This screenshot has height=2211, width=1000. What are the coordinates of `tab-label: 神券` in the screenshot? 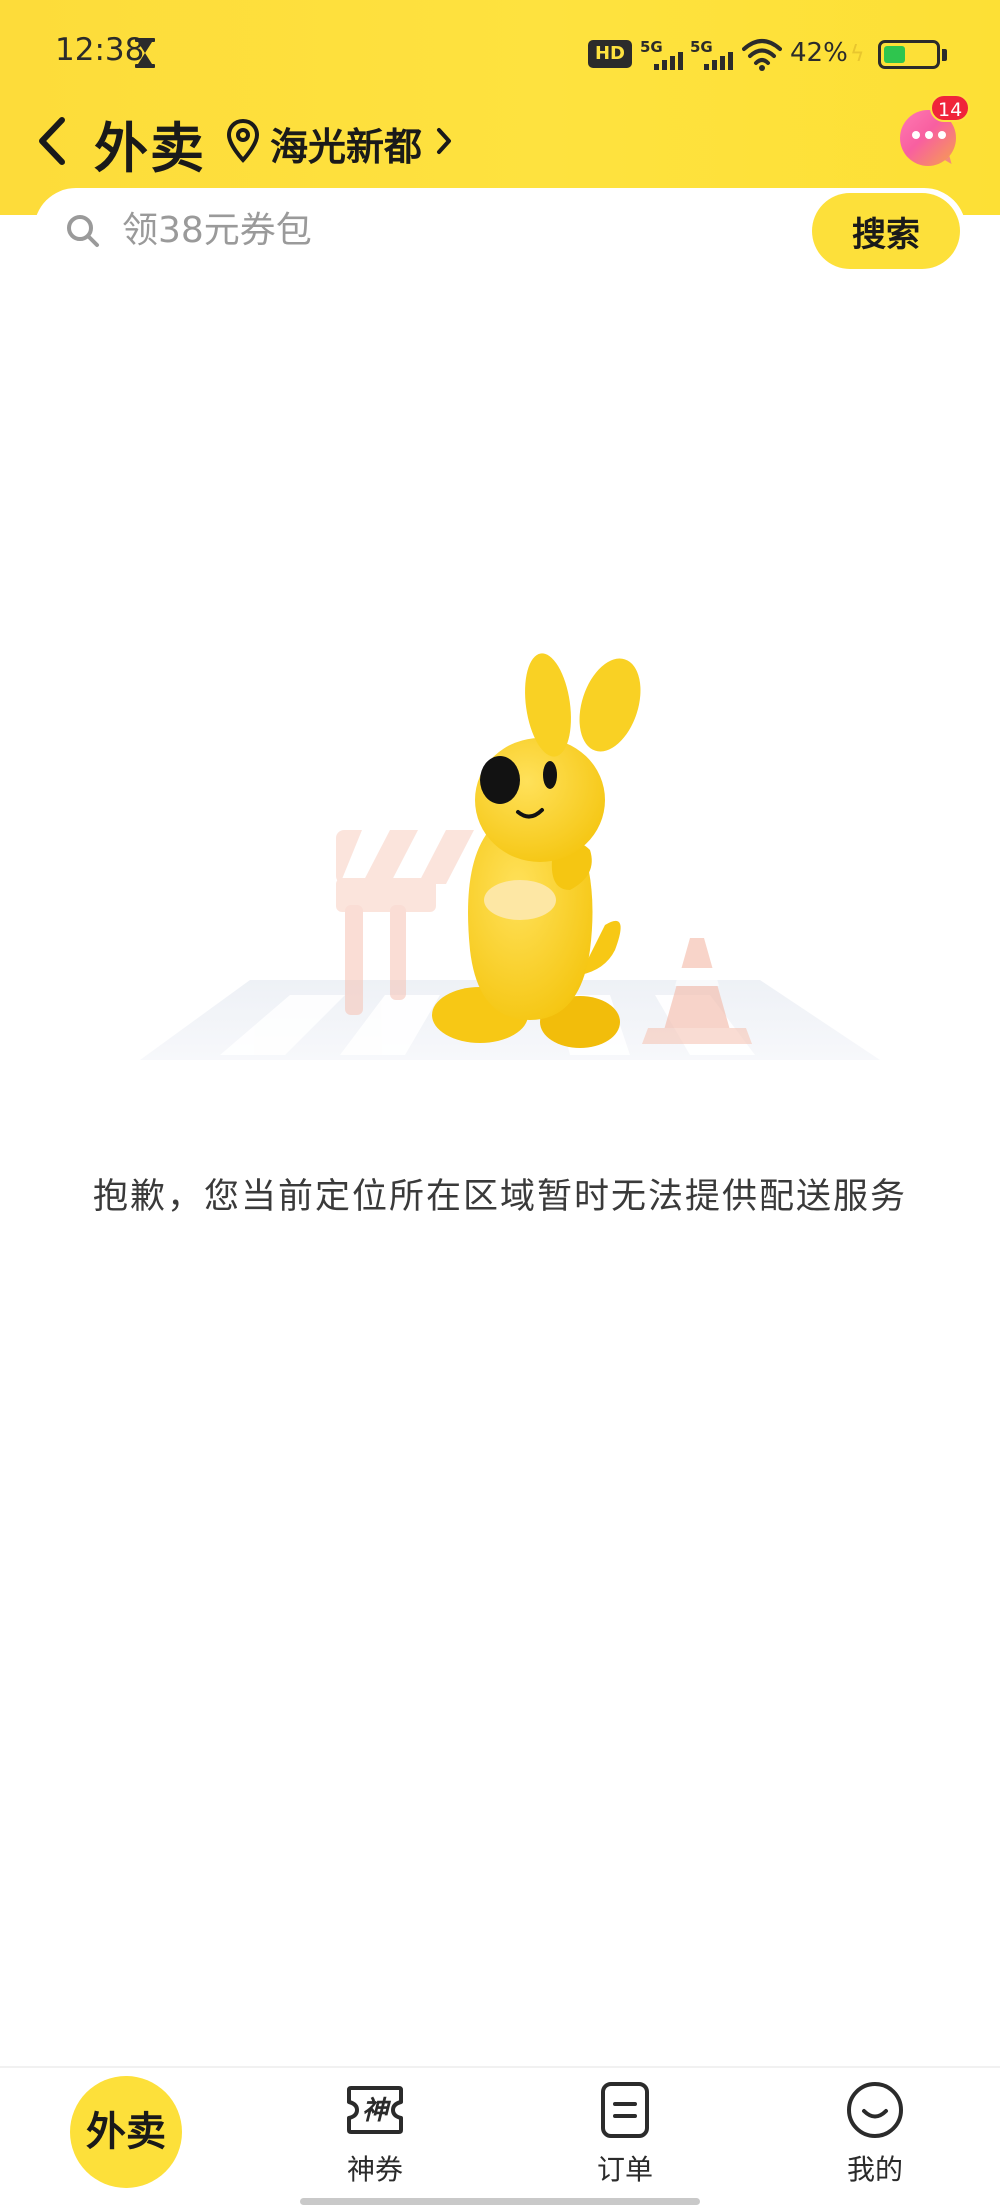 It's located at (374, 2169).